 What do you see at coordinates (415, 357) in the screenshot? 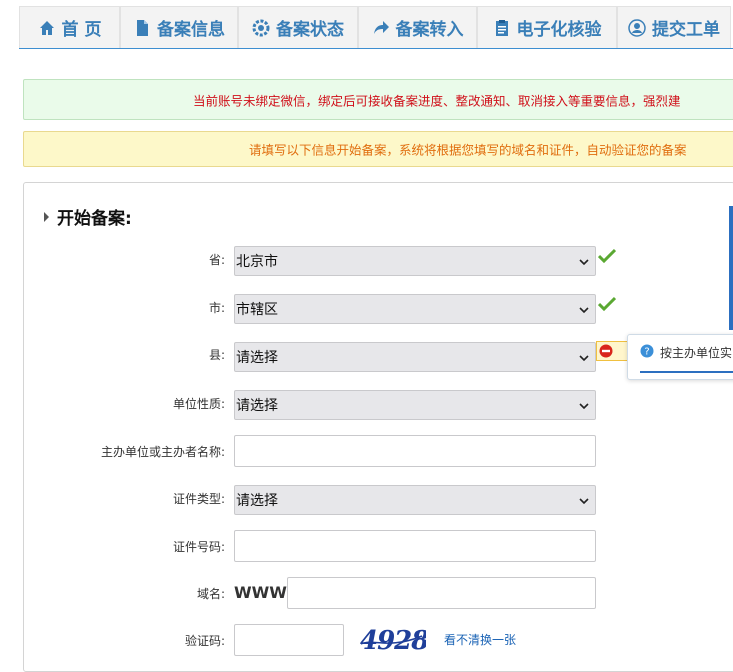
I see `county-select: 请选择` at bounding box center [415, 357].